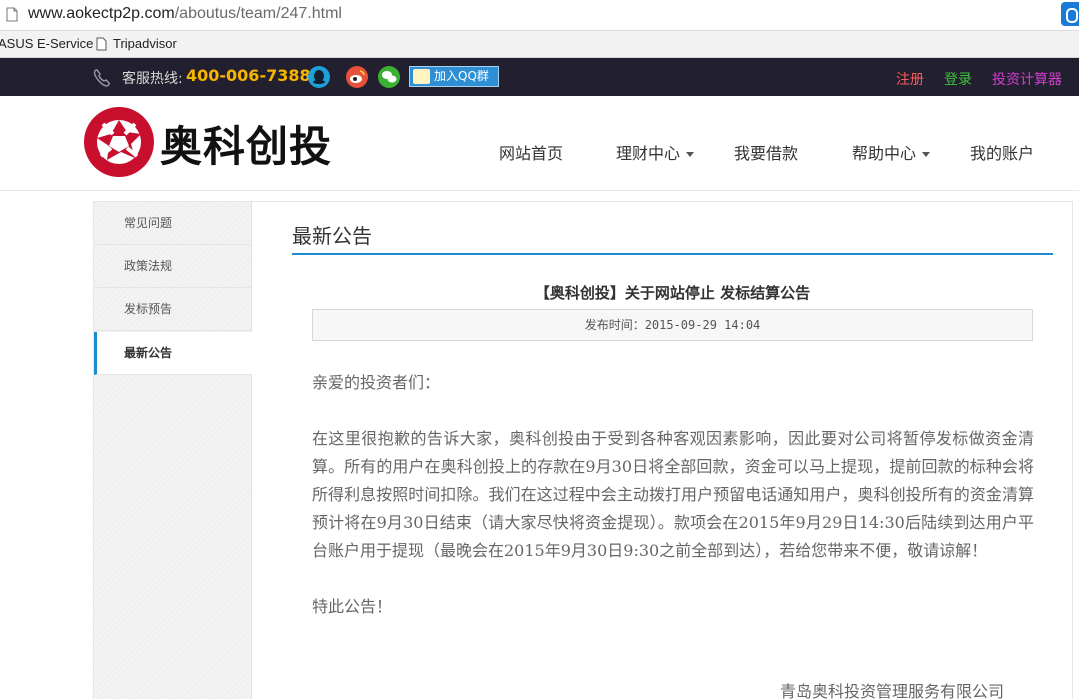  What do you see at coordinates (1070, 14) in the screenshot?
I see `extension-icon` at bounding box center [1070, 14].